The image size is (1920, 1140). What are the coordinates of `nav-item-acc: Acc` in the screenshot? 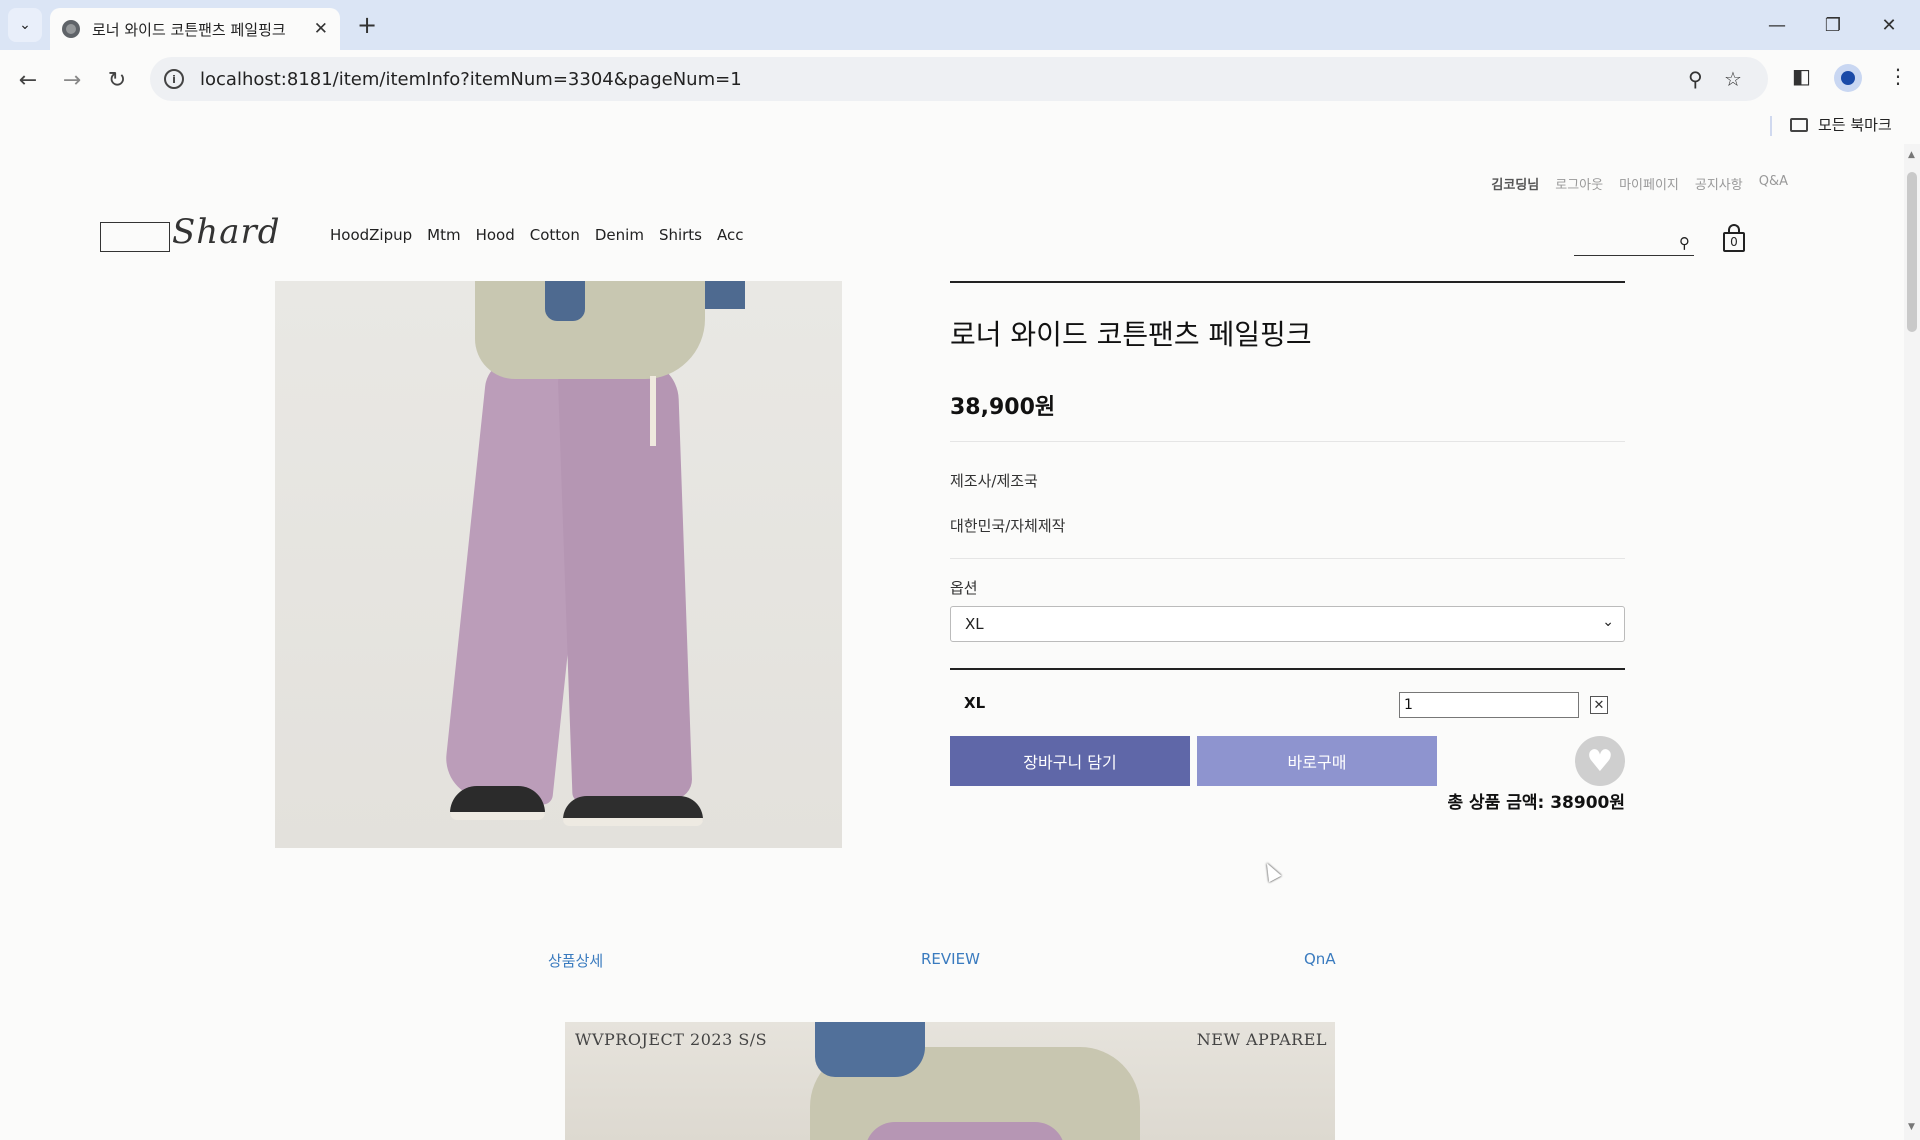 It's located at (730, 235).